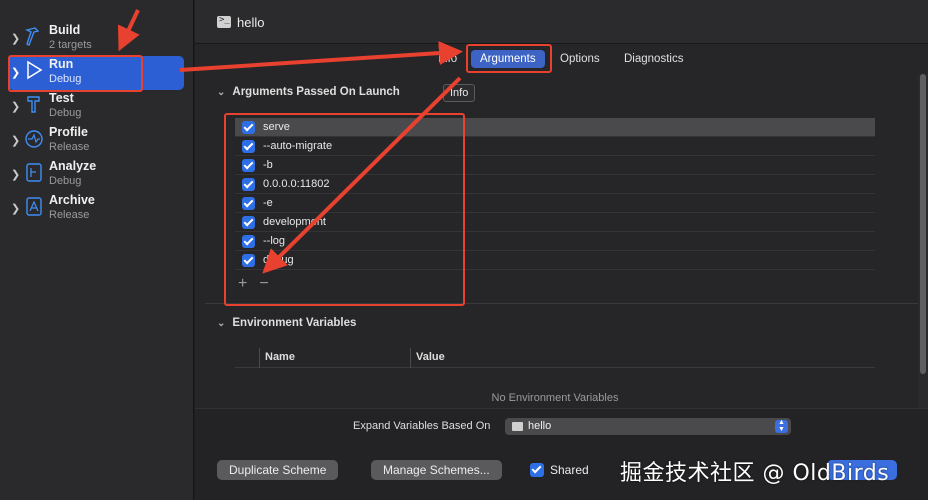 Image resolution: width=928 pixels, height=500 pixels. I want to click on vertical-scrollbar, so click(923, 241).